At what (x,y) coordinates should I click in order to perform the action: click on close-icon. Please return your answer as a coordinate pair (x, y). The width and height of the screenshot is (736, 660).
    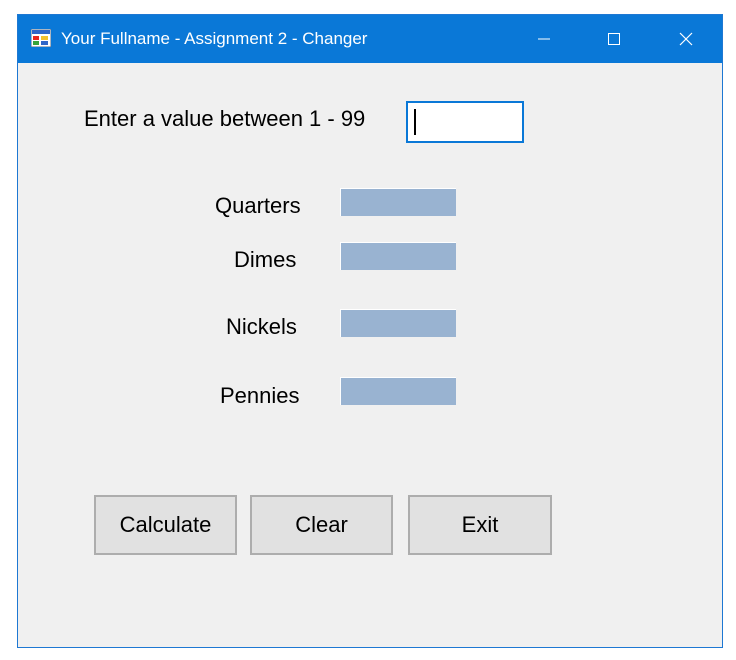
    Looking at the image, I should click on (686, 39).